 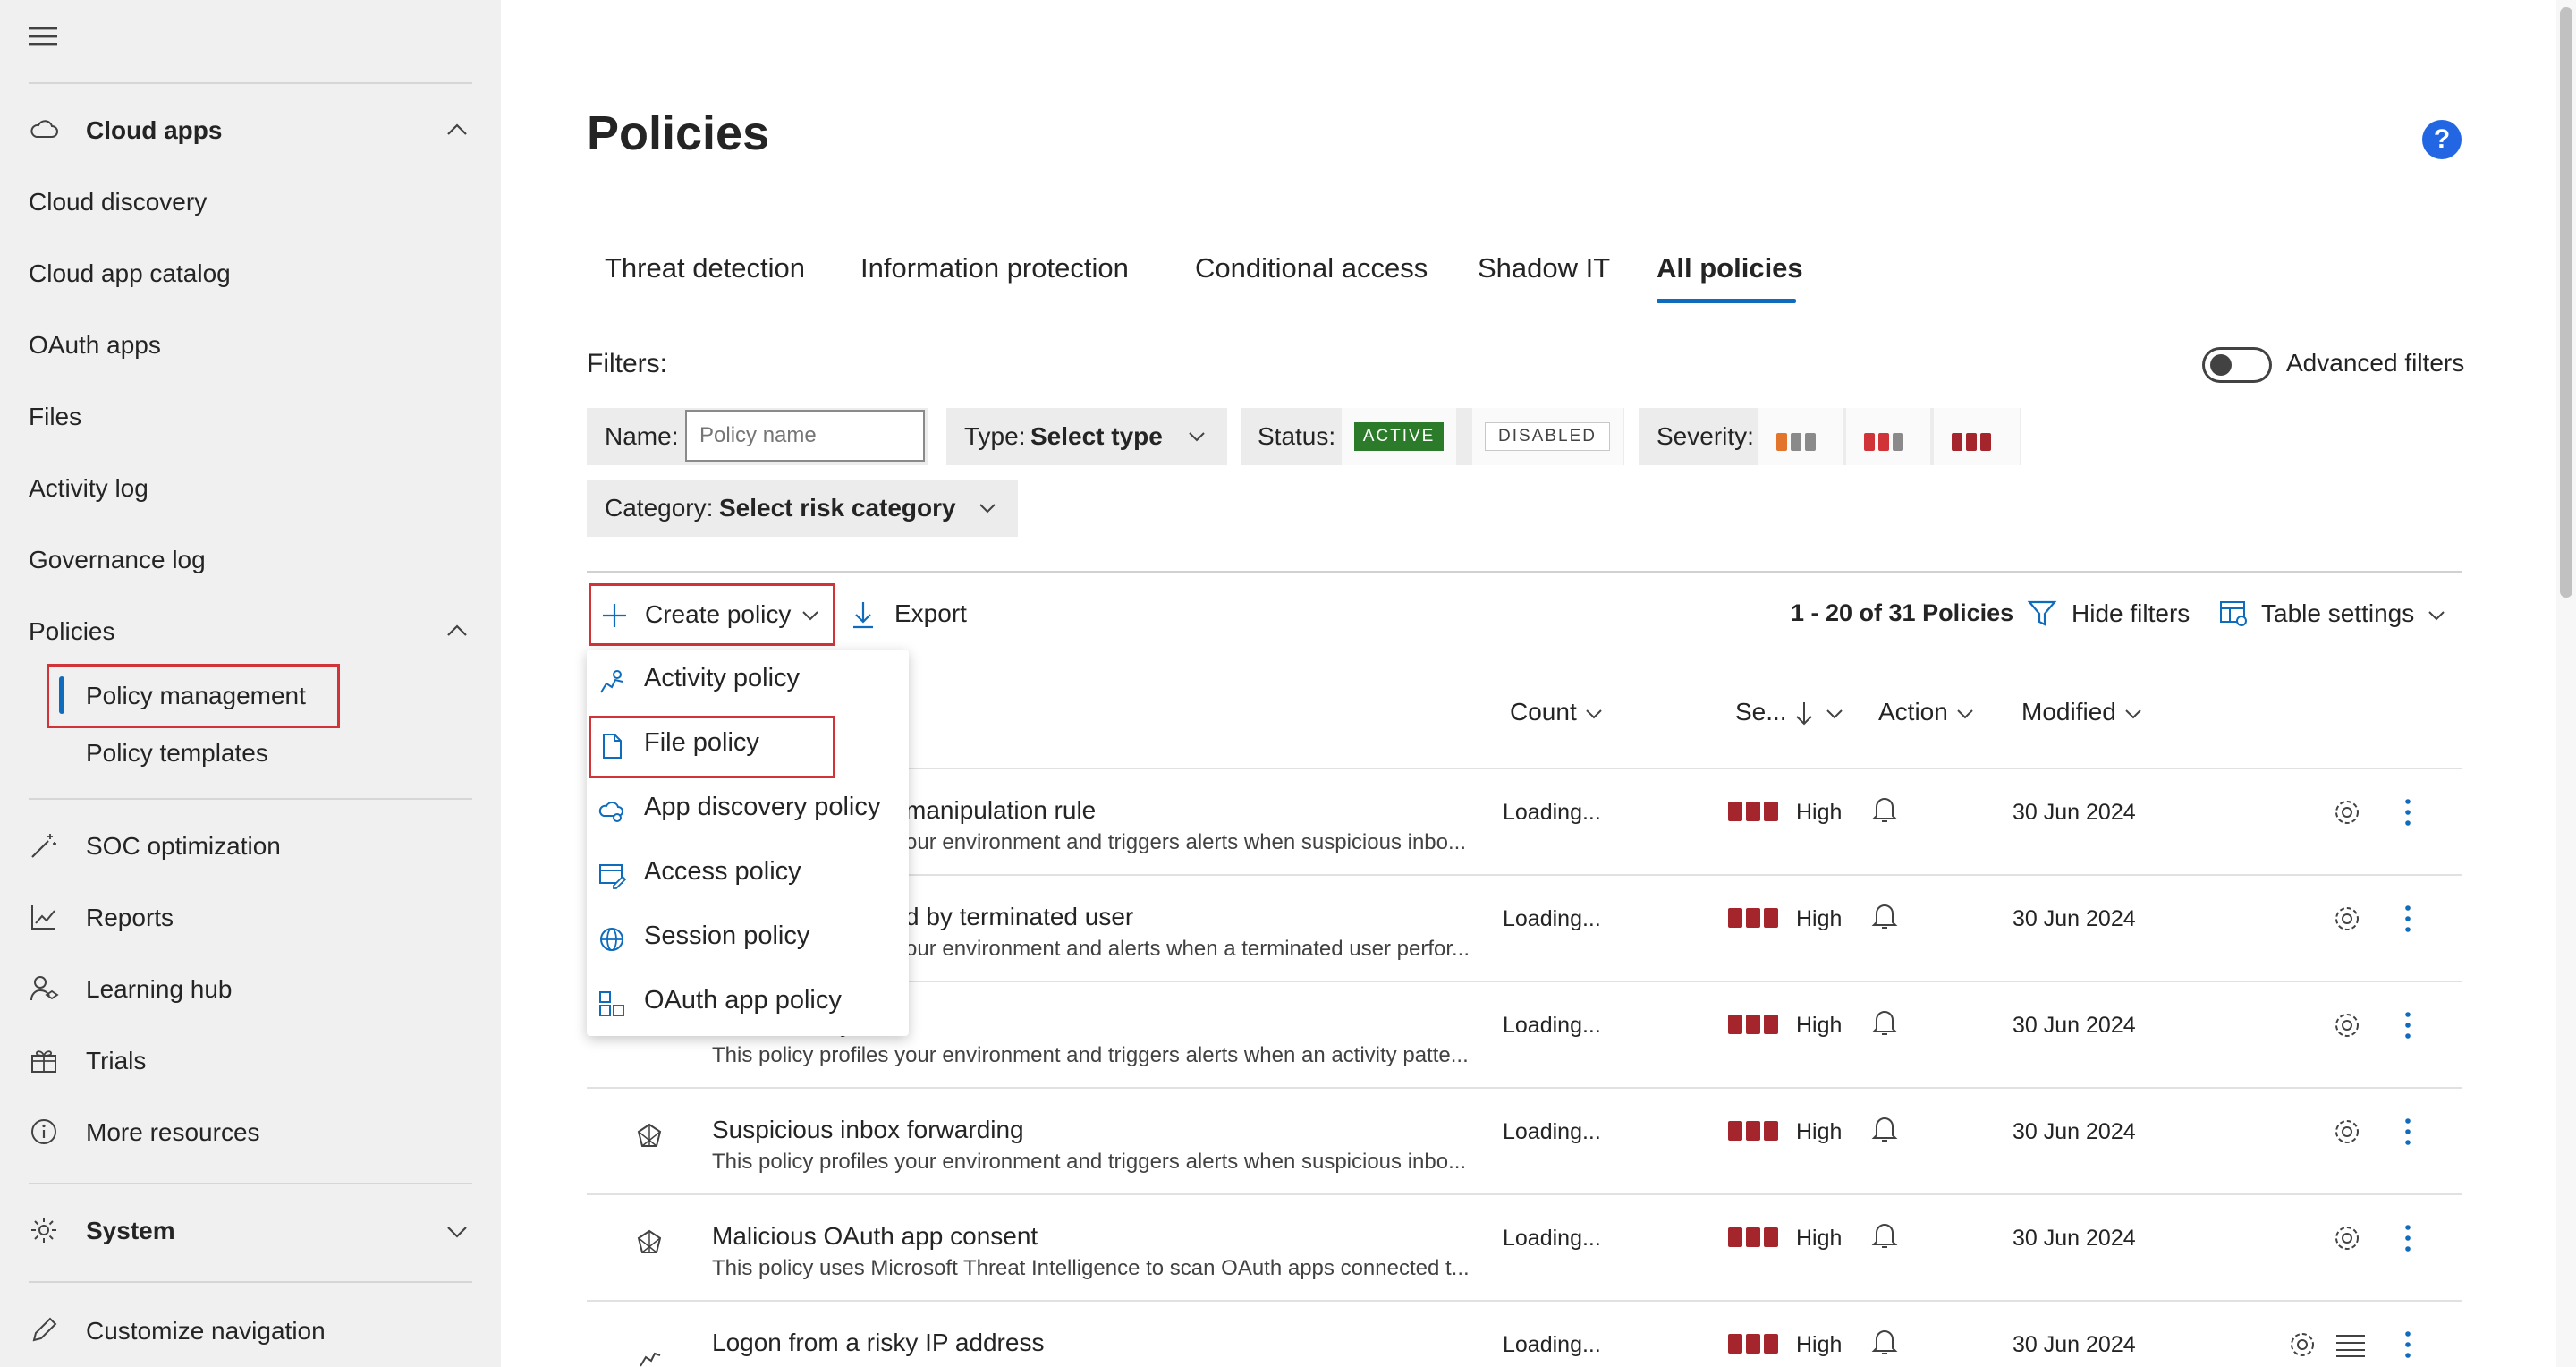 I want to click on sidebar-item-learning-hub: Learning hub, so click(x=159, y=989).